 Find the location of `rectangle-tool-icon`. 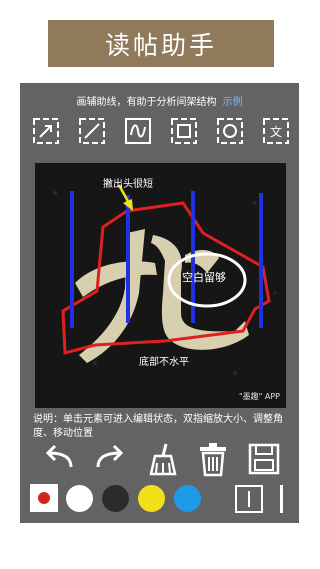

rectangle-tool-icon is located at coordinates (184, 131).